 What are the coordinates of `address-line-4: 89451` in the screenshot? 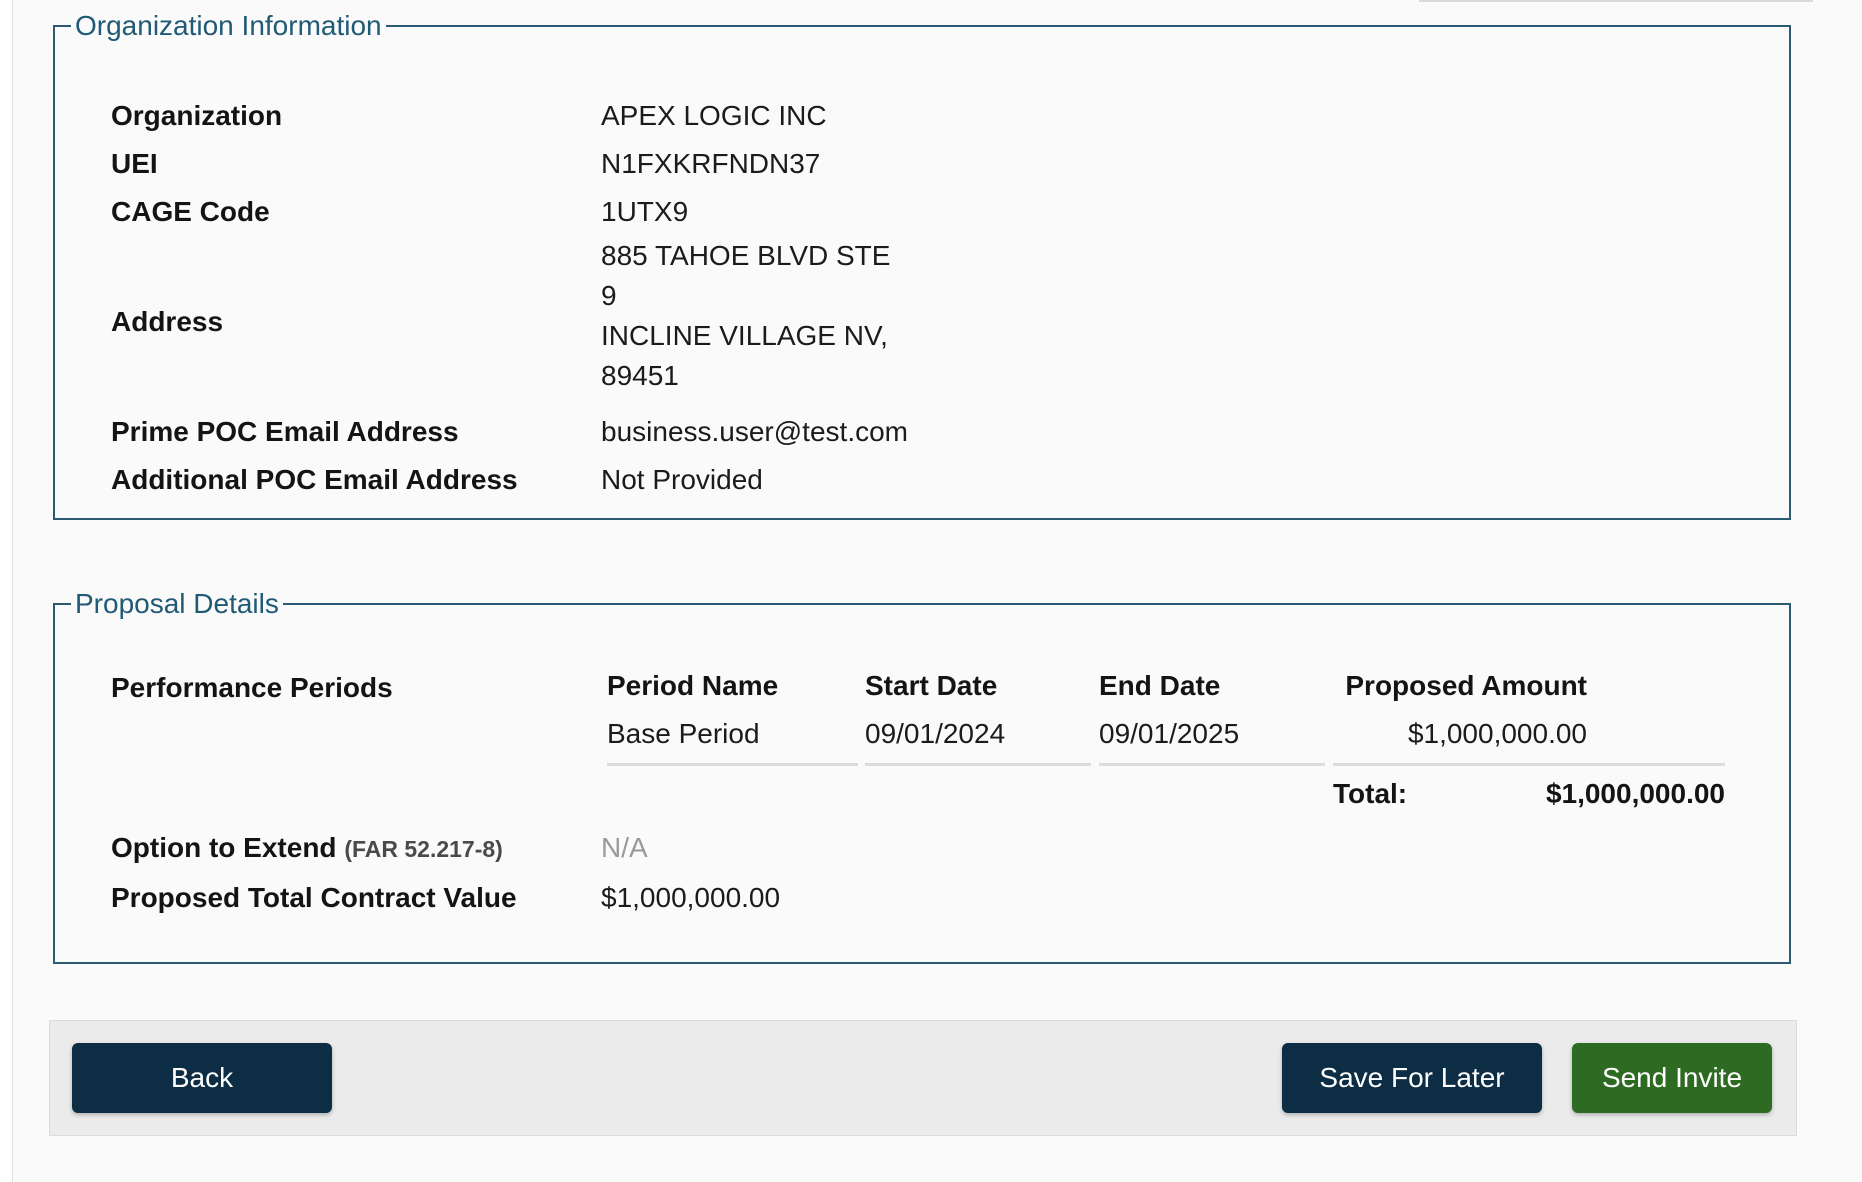 It's located at (640, 375).